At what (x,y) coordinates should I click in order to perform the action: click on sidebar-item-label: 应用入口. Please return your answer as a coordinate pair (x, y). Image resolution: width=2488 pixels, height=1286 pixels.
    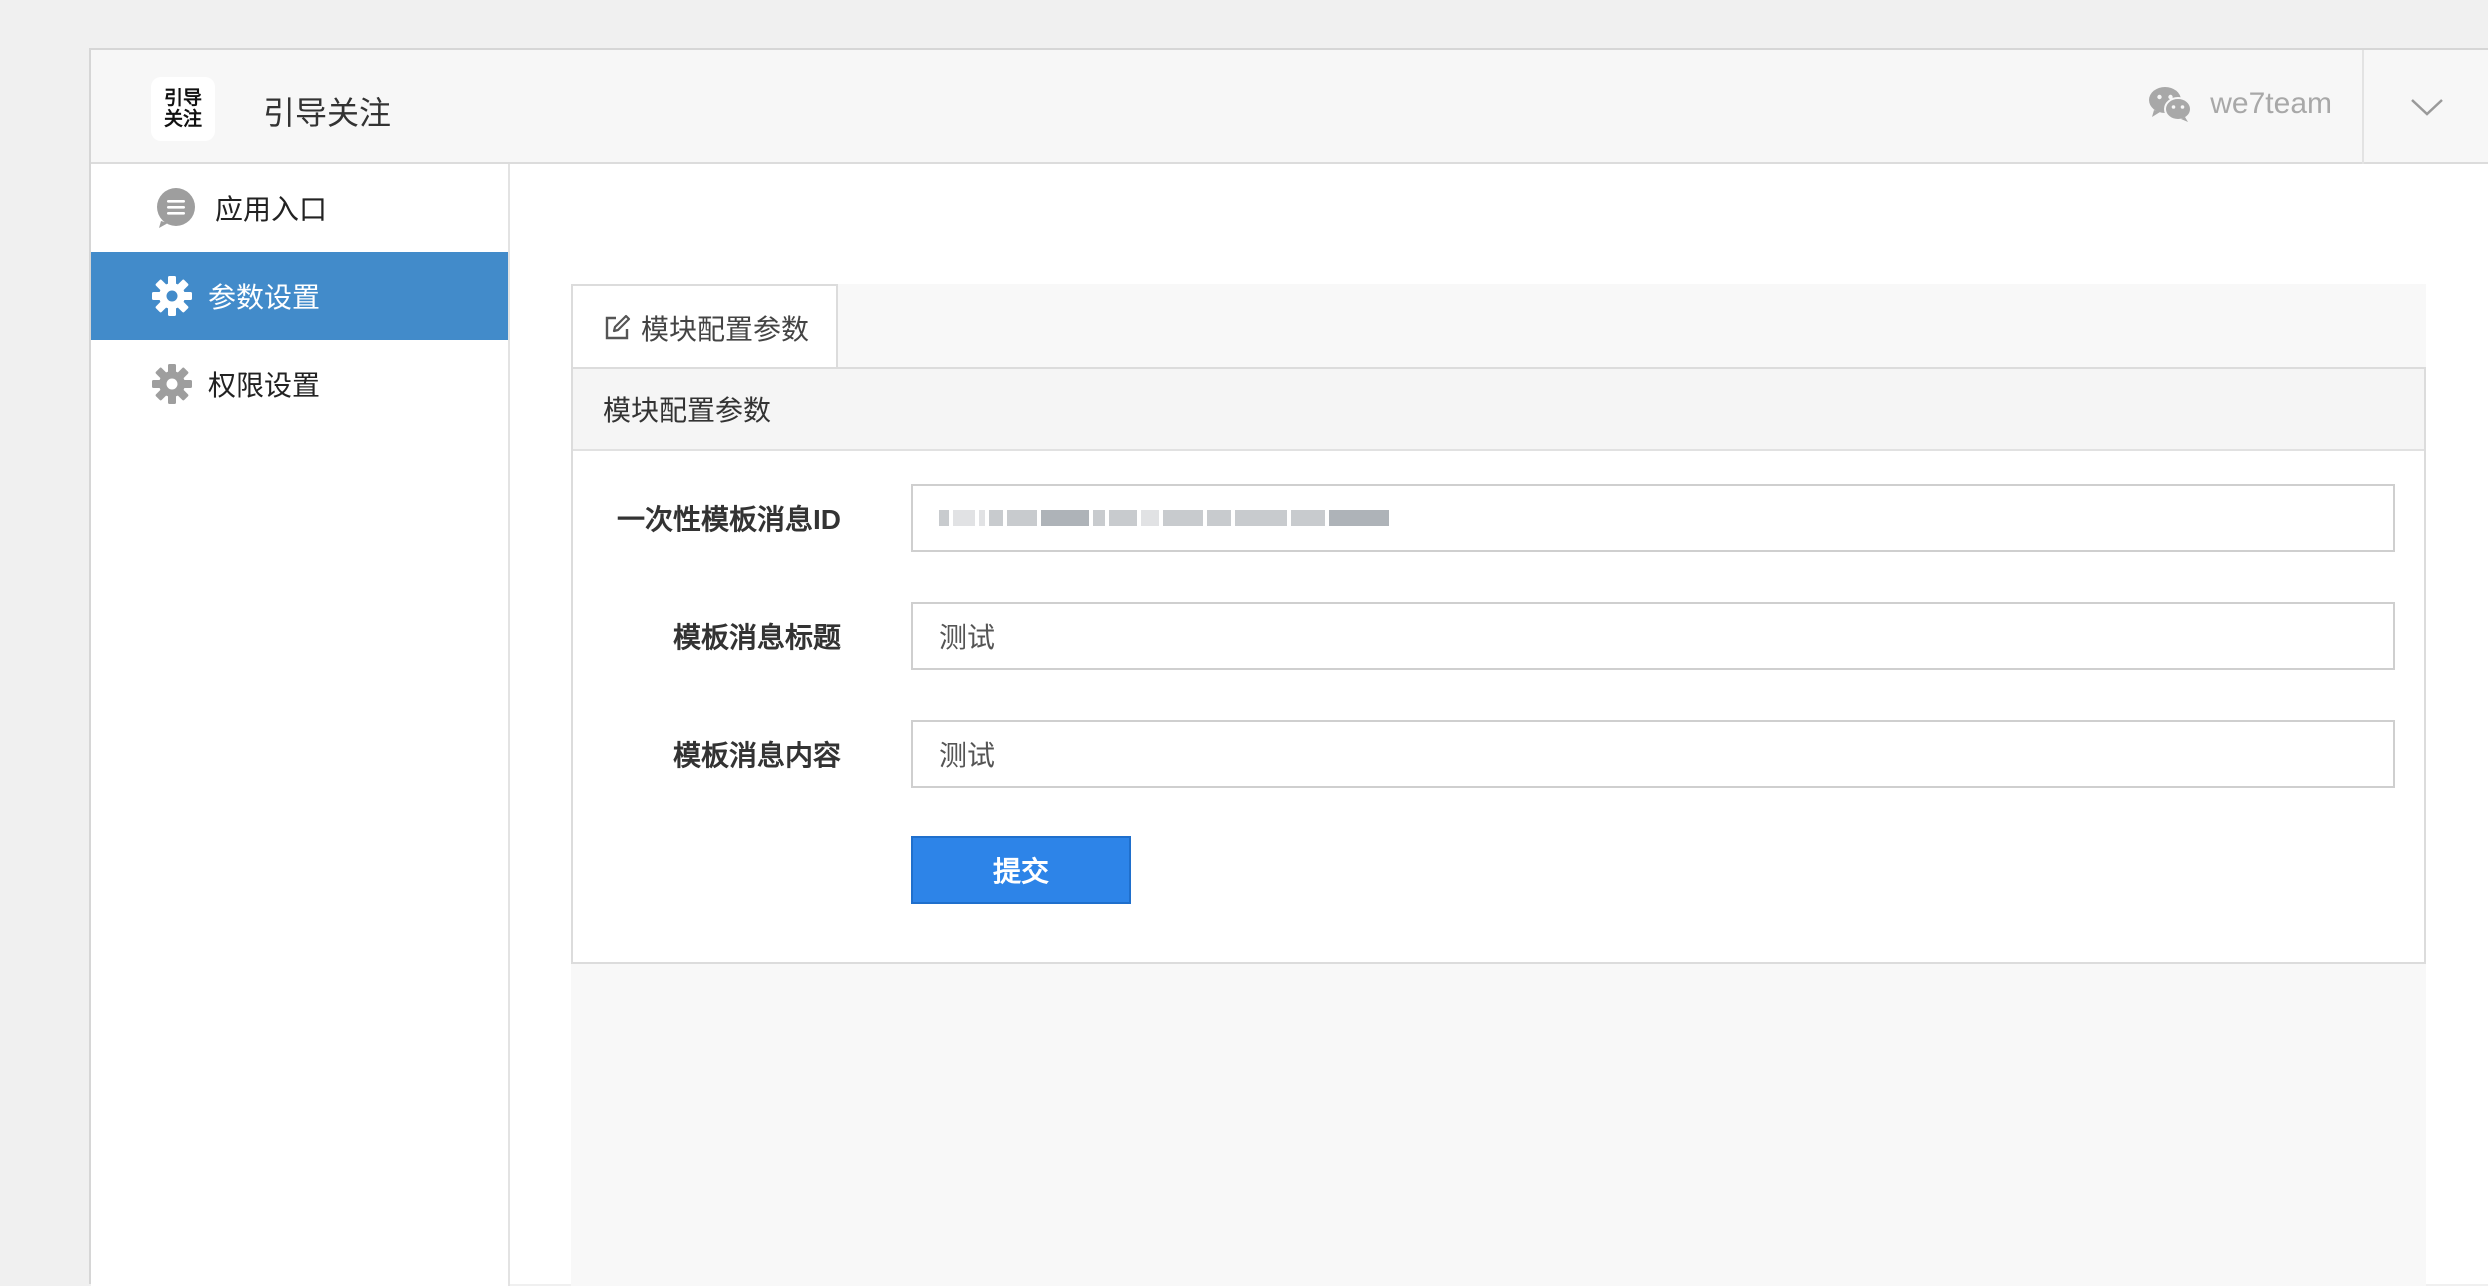
    Looking at the image, I should click on (271, 209).